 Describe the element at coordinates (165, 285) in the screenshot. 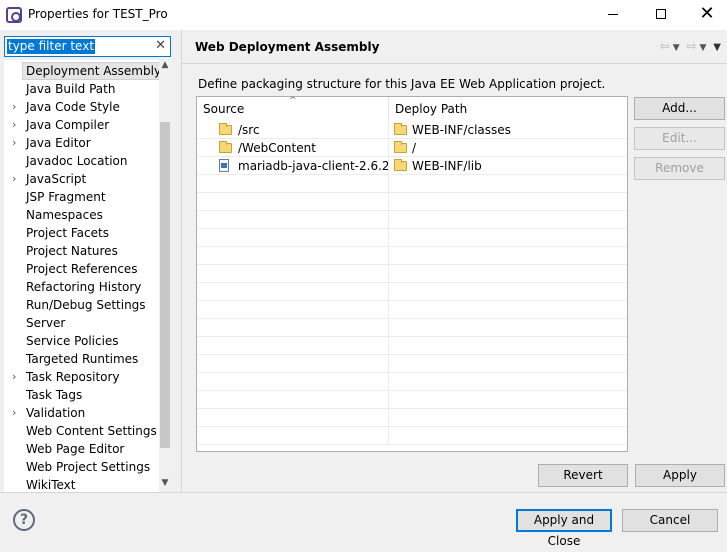

I see `scrollbar-thumb` at that location.